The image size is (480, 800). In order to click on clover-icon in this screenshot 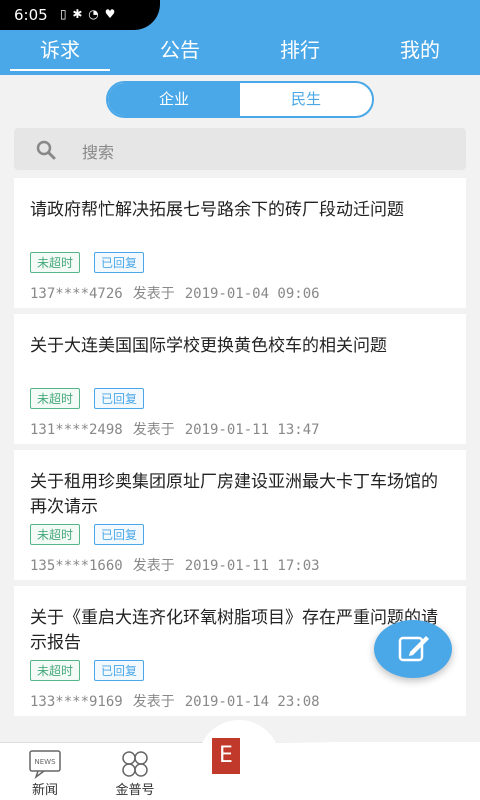, I will do `click(135, 764)`.